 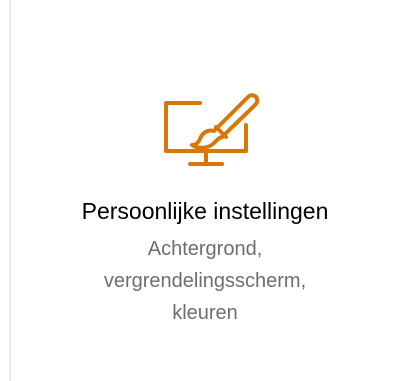 What do you see at coordinates (212, 130) in the screenshot?
I see `personalization-monitor-brush-icon` at bounding box center [212, 130].